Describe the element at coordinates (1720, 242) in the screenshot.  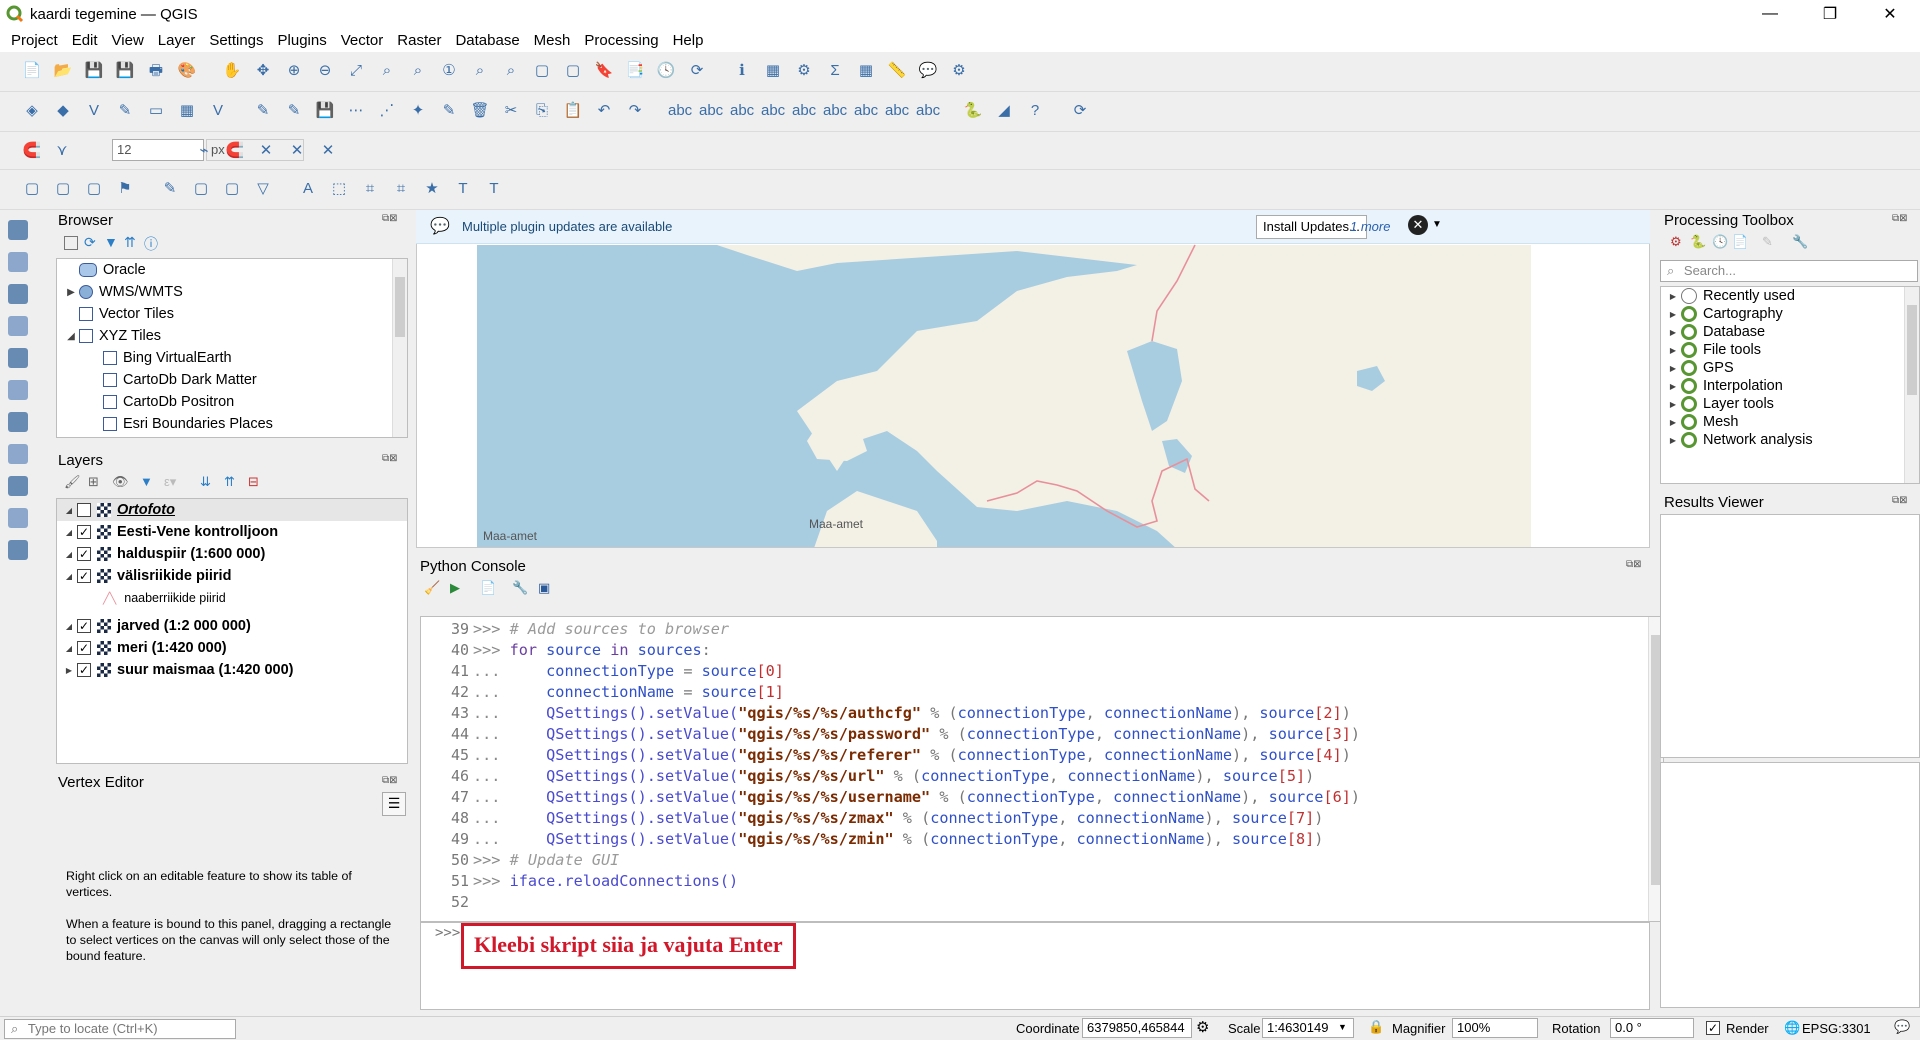
I see `history-icon: 🕓` at that location.